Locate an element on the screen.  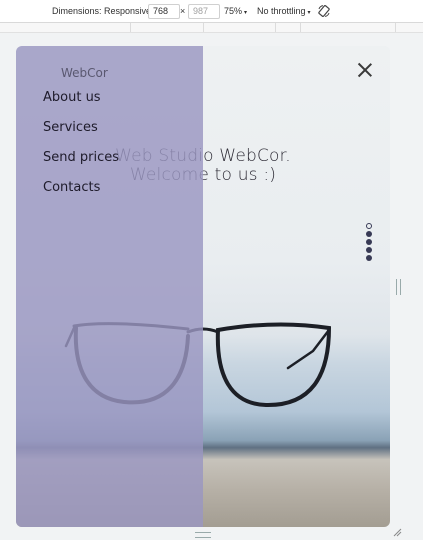
corner-resize-icon is located at coordinates (397, 532).